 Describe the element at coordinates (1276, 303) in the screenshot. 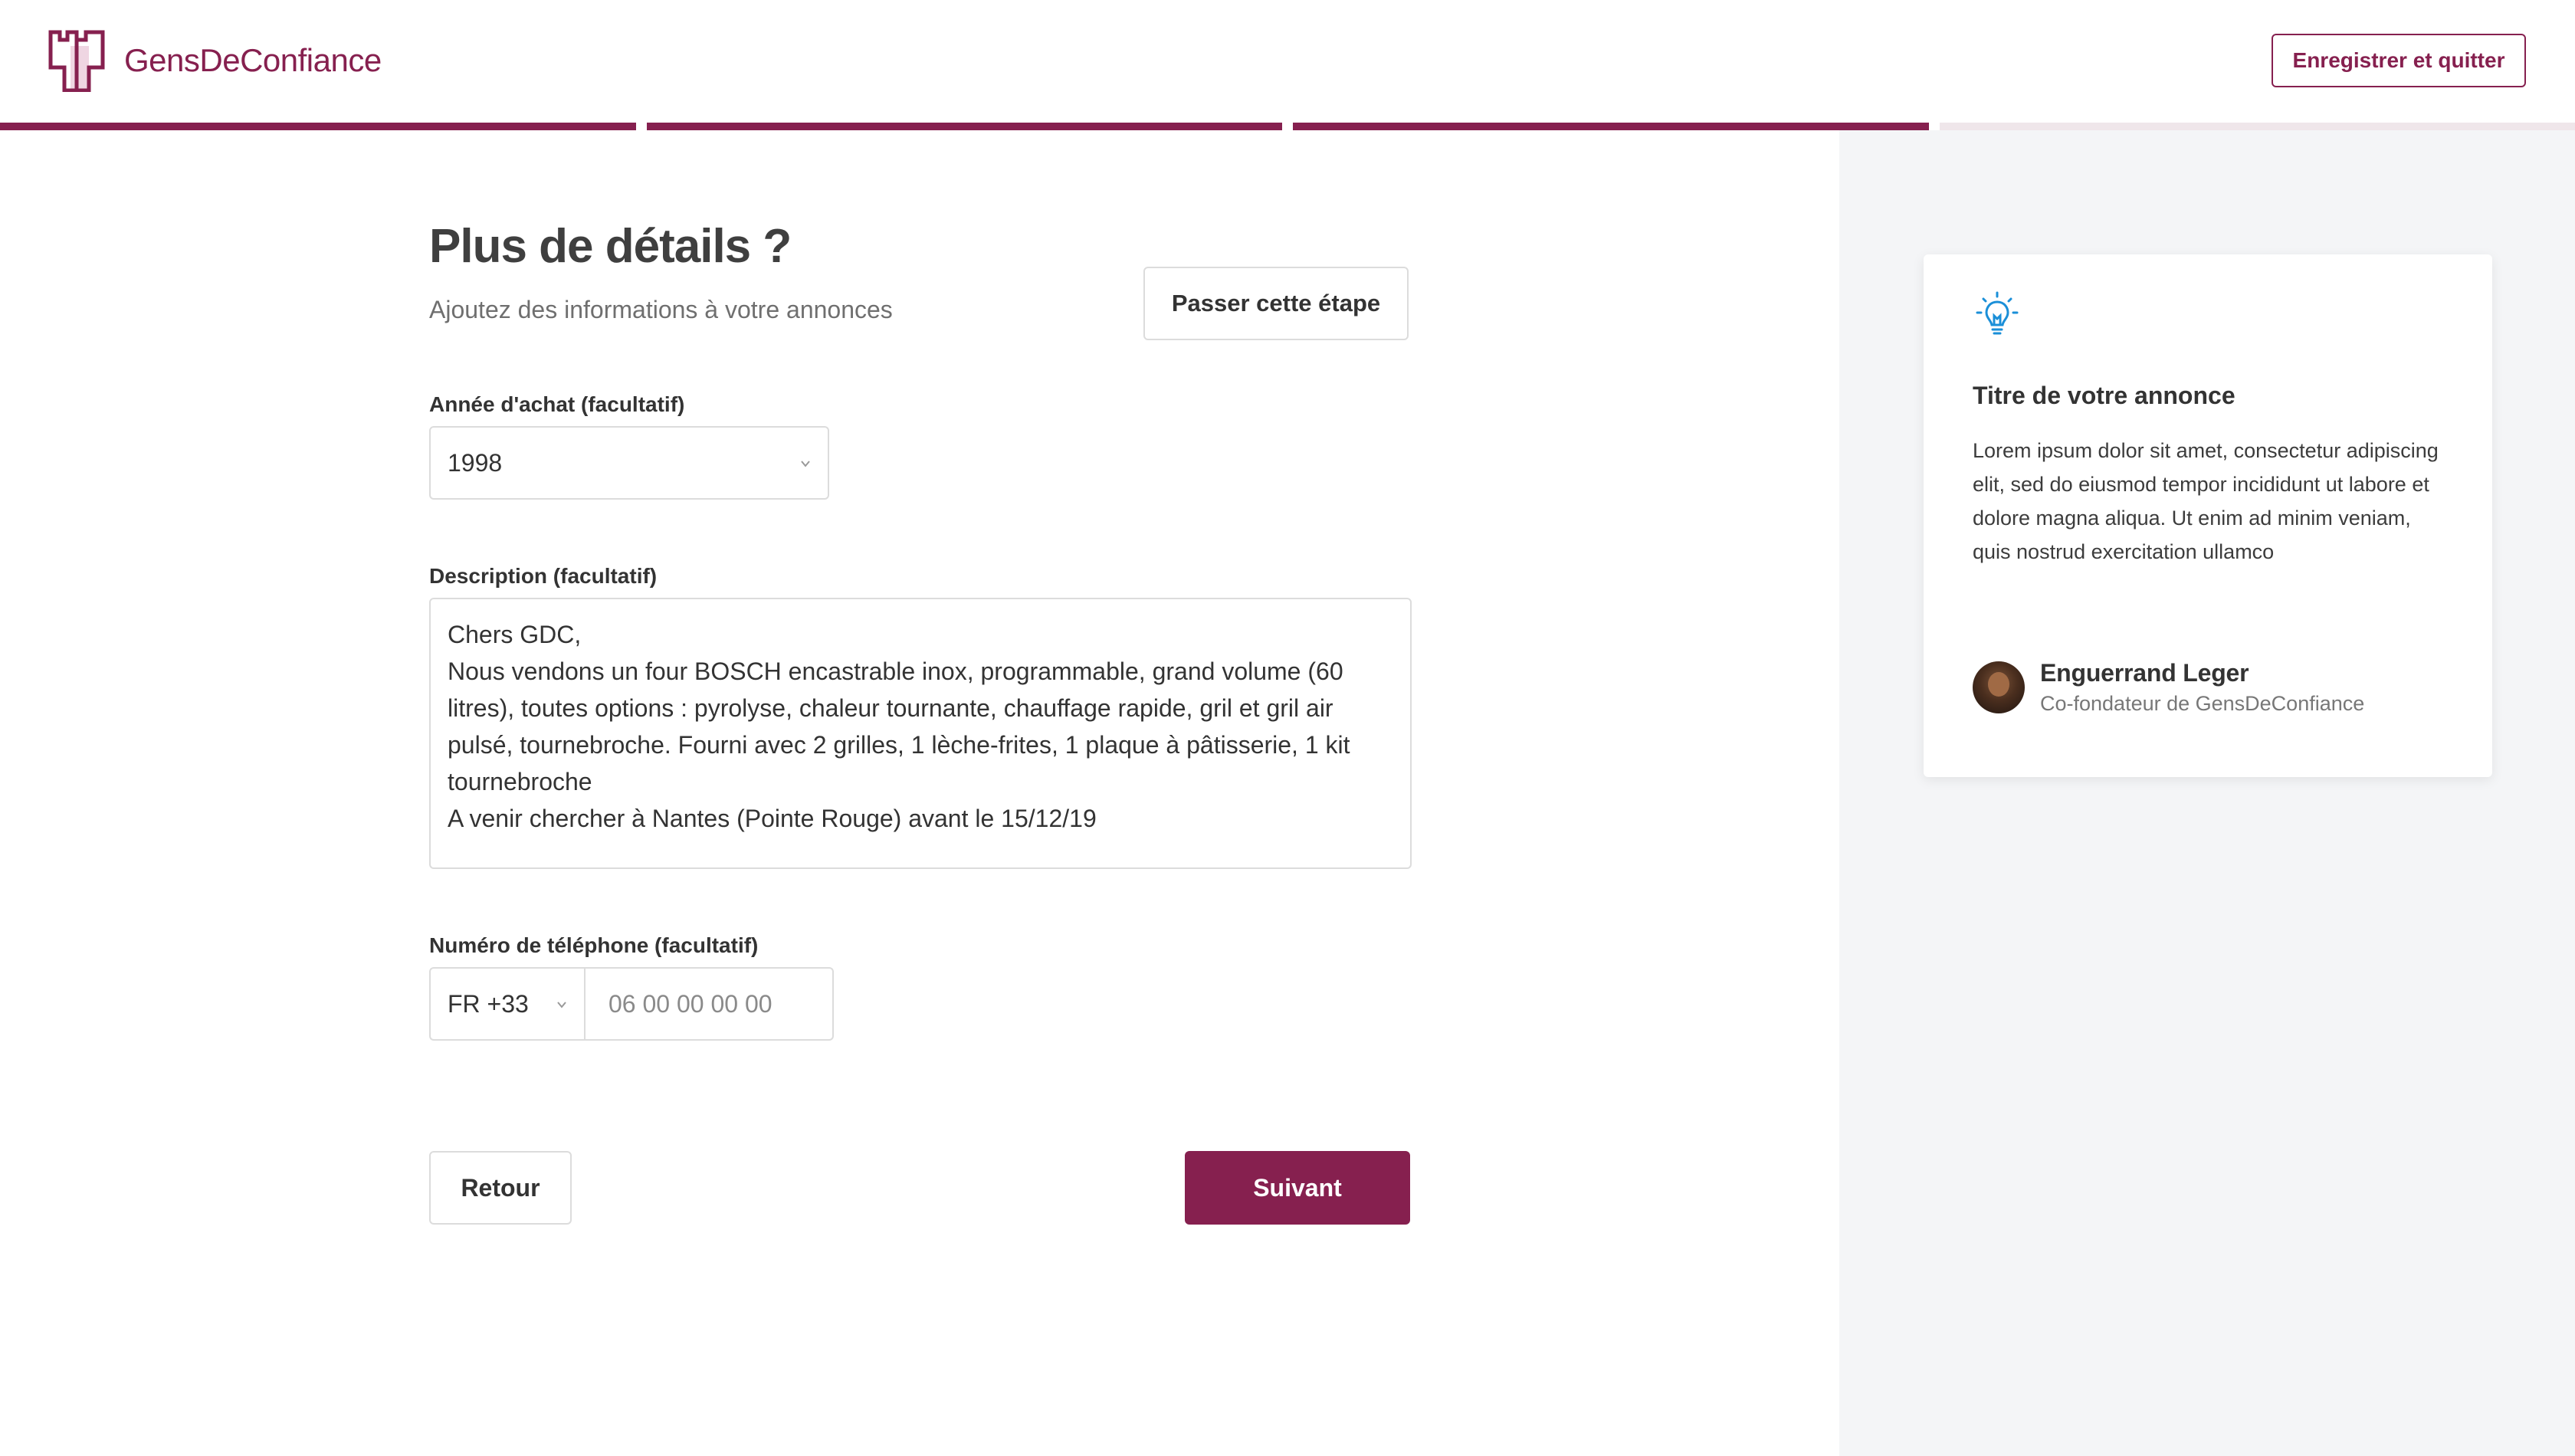

I see `skip-step-button: Passer cette étape` at that location.